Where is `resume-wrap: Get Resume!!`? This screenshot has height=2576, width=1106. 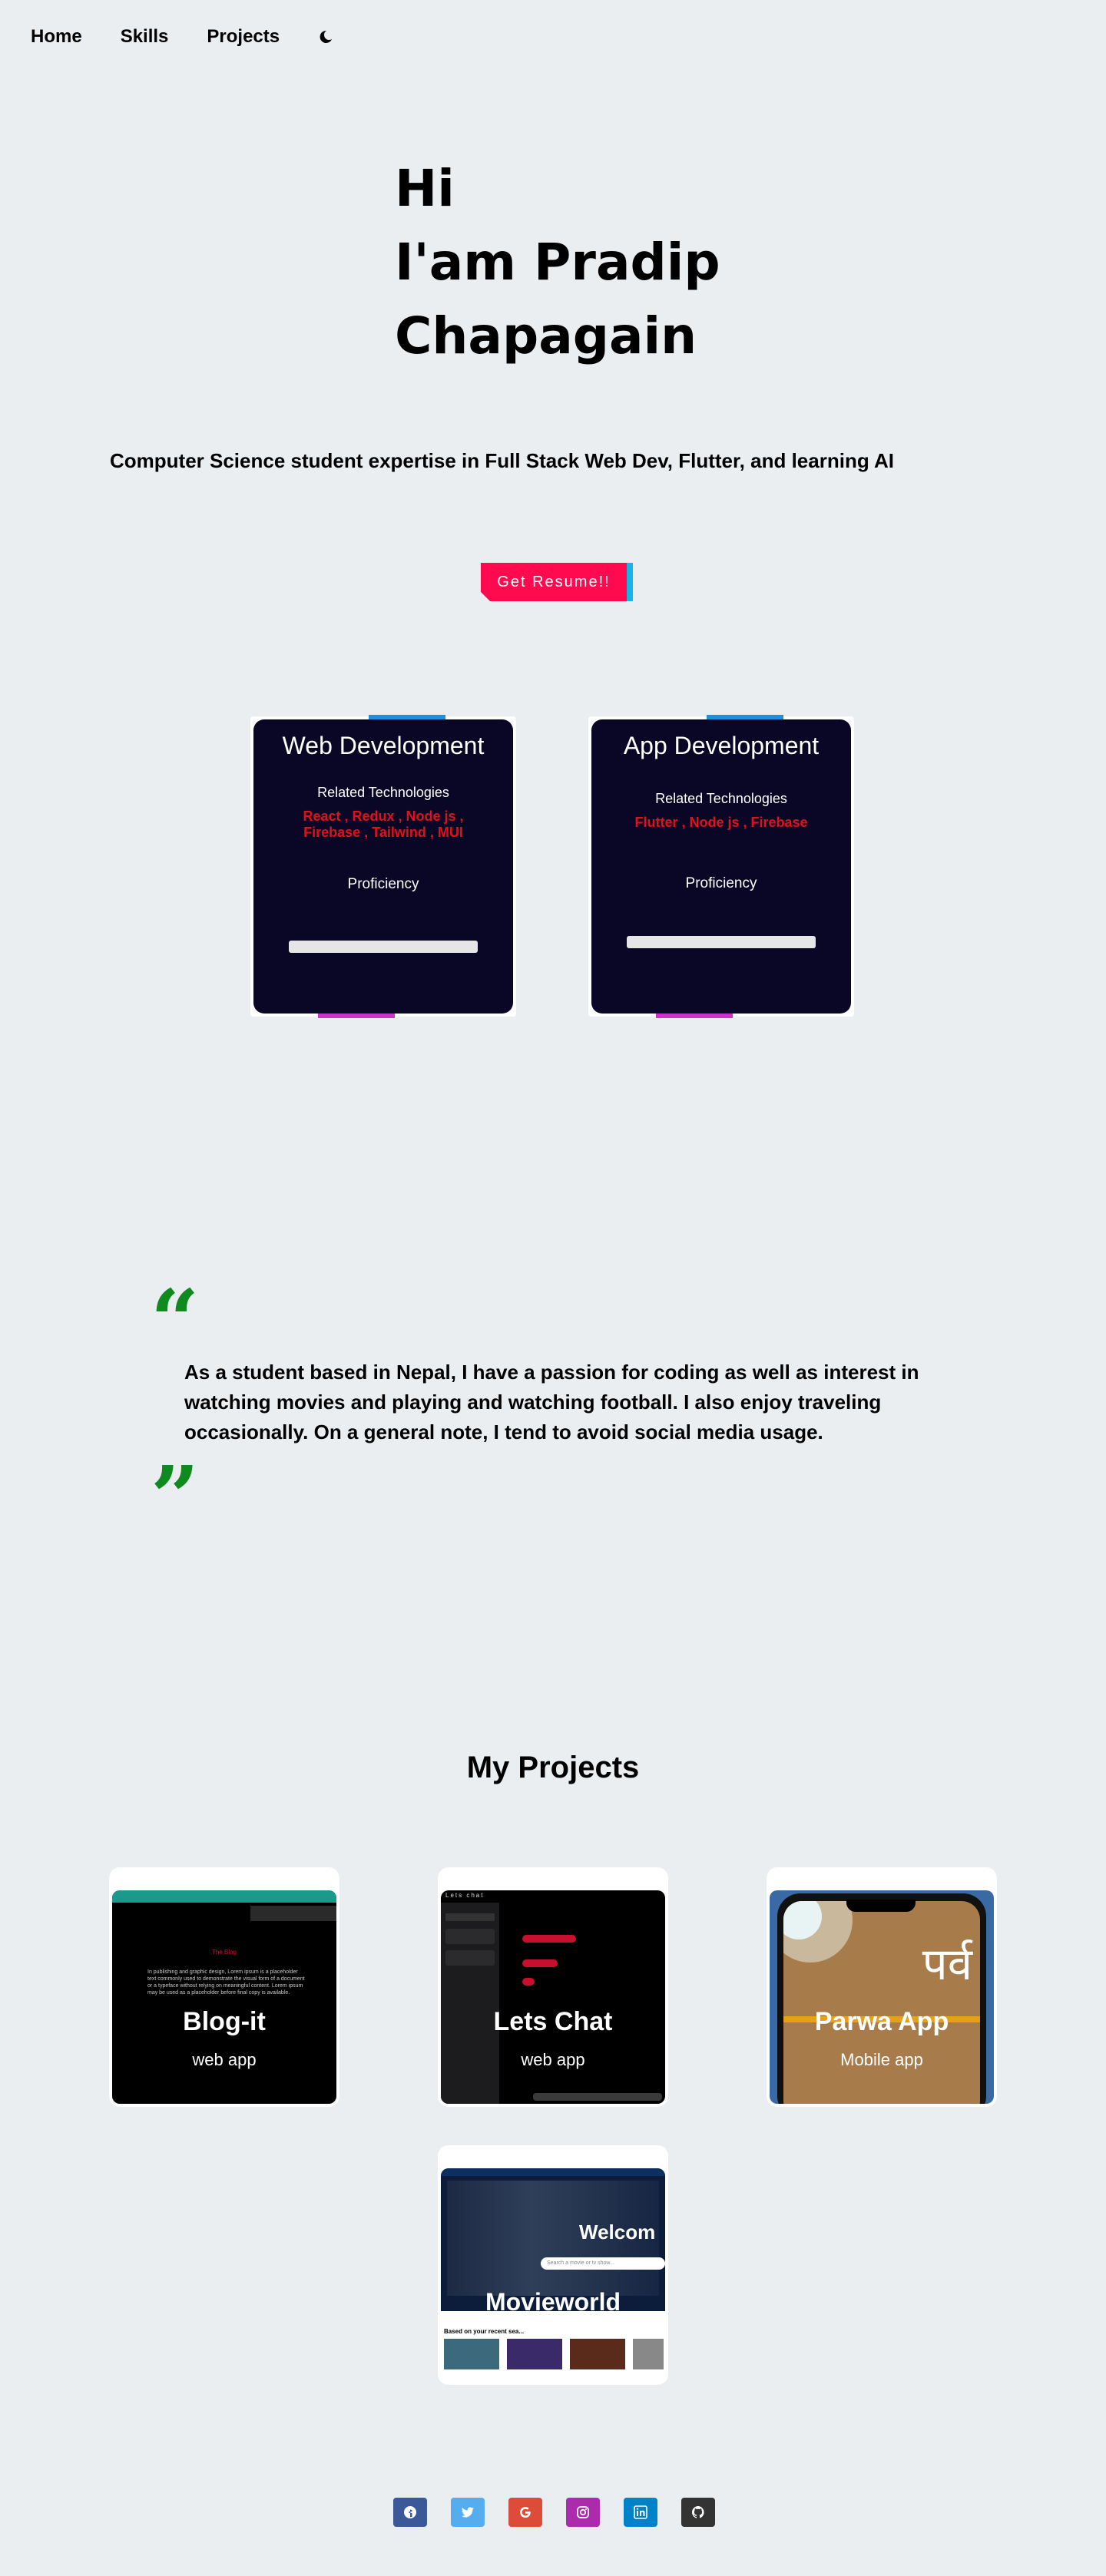 resume-wrap: Get Resume!! is located at coordinates (557, 582).